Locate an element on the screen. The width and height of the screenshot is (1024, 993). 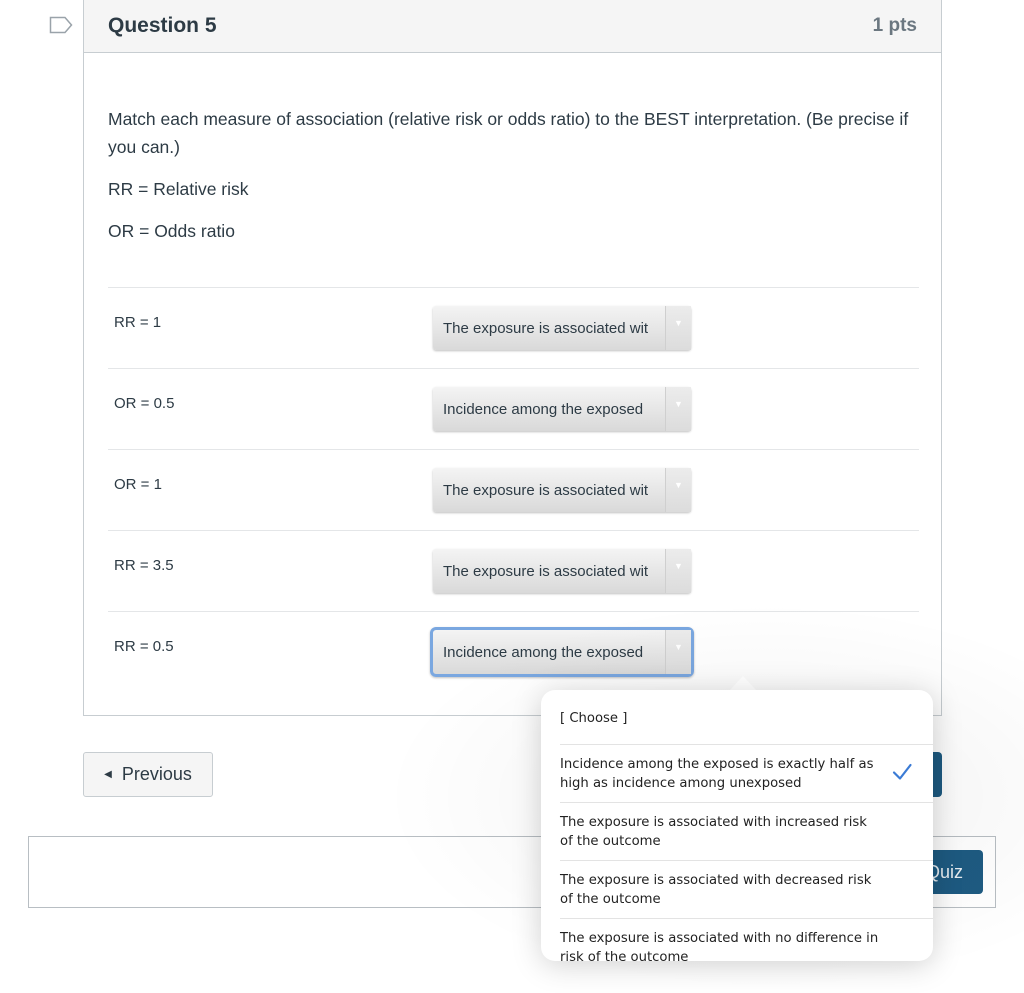
answer-label: RR = 3.5 is located at coordinates (144, 565).